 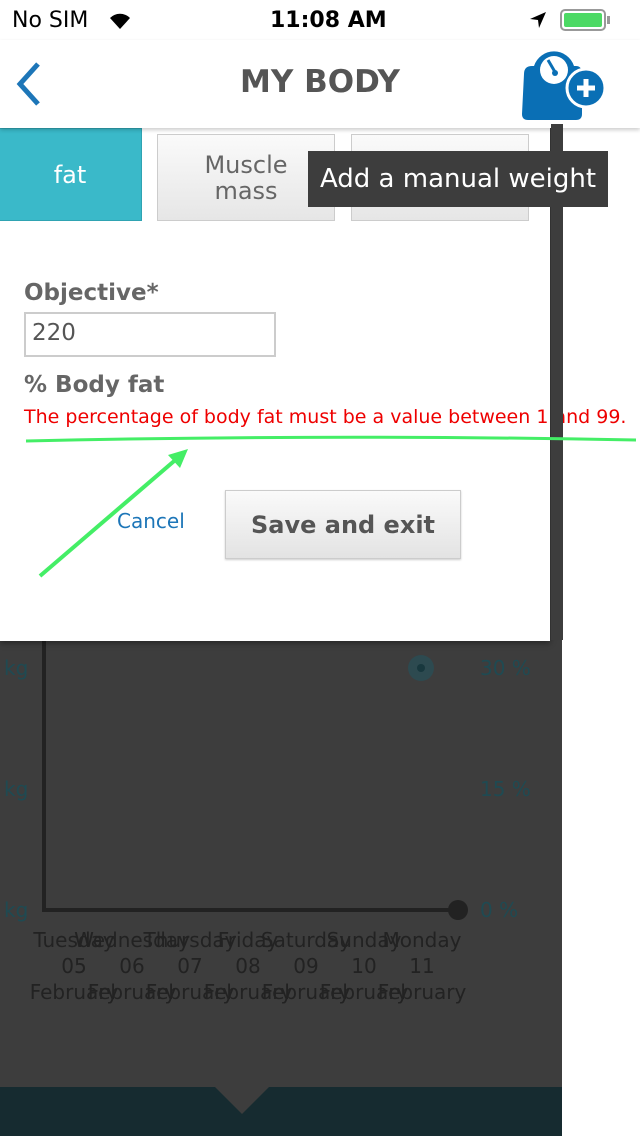 I want to click on annotation-overlay, so click(x=331, y=506).